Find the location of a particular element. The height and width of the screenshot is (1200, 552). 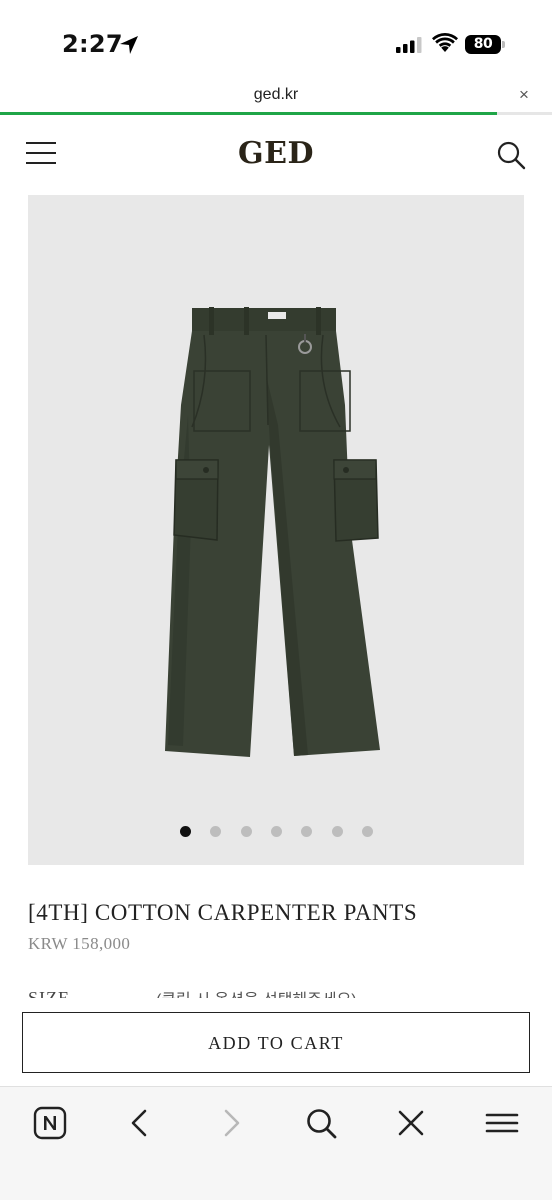

cellular-signal-icon is located at coordinates (409, 45).